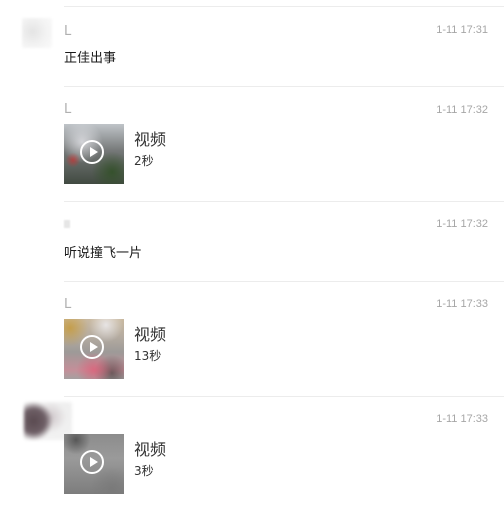 The image size is (504, 507). I want to click on message-text: 正佳出事, so click(90, 56).